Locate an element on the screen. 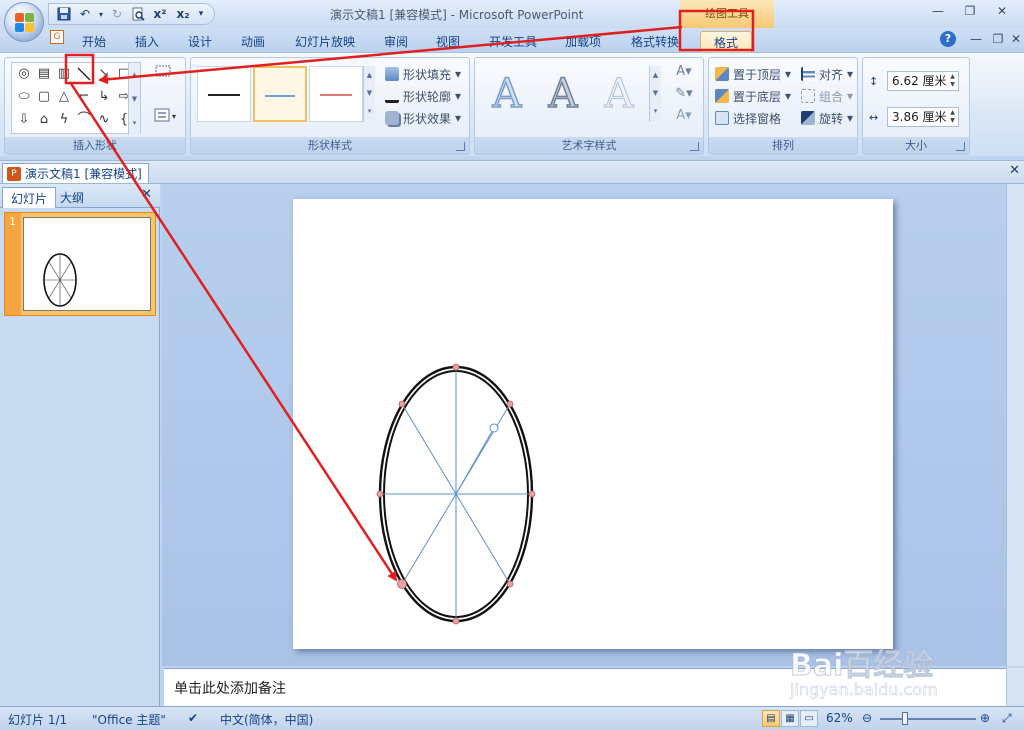 This screenshot has width=1024, height=730. tab-format-convert: 格式转换 is located at coordinates (655, 41).